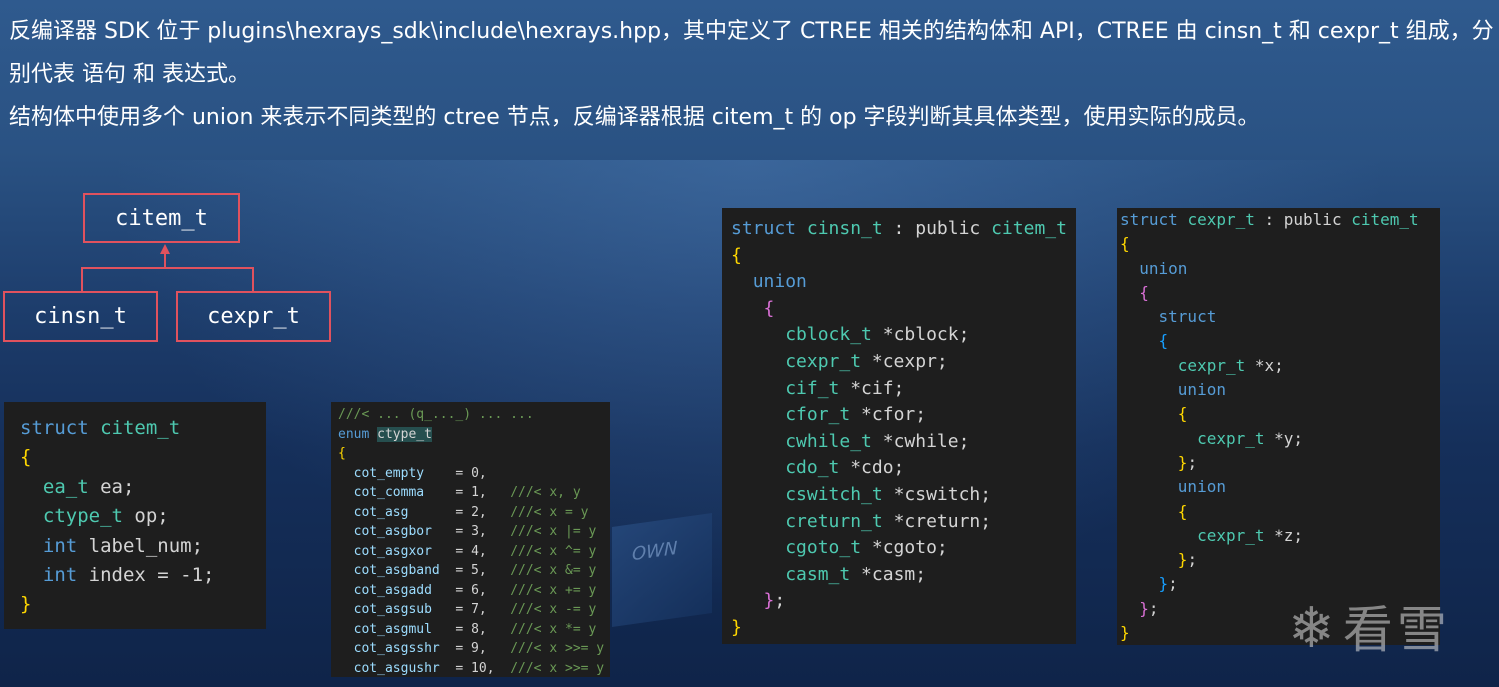 This screenshot has width=1499, height=687. What do you see at coordinates (818, 574) in the screenshot?
I see `code-token: casm_t` at bounding box center [818, 574].